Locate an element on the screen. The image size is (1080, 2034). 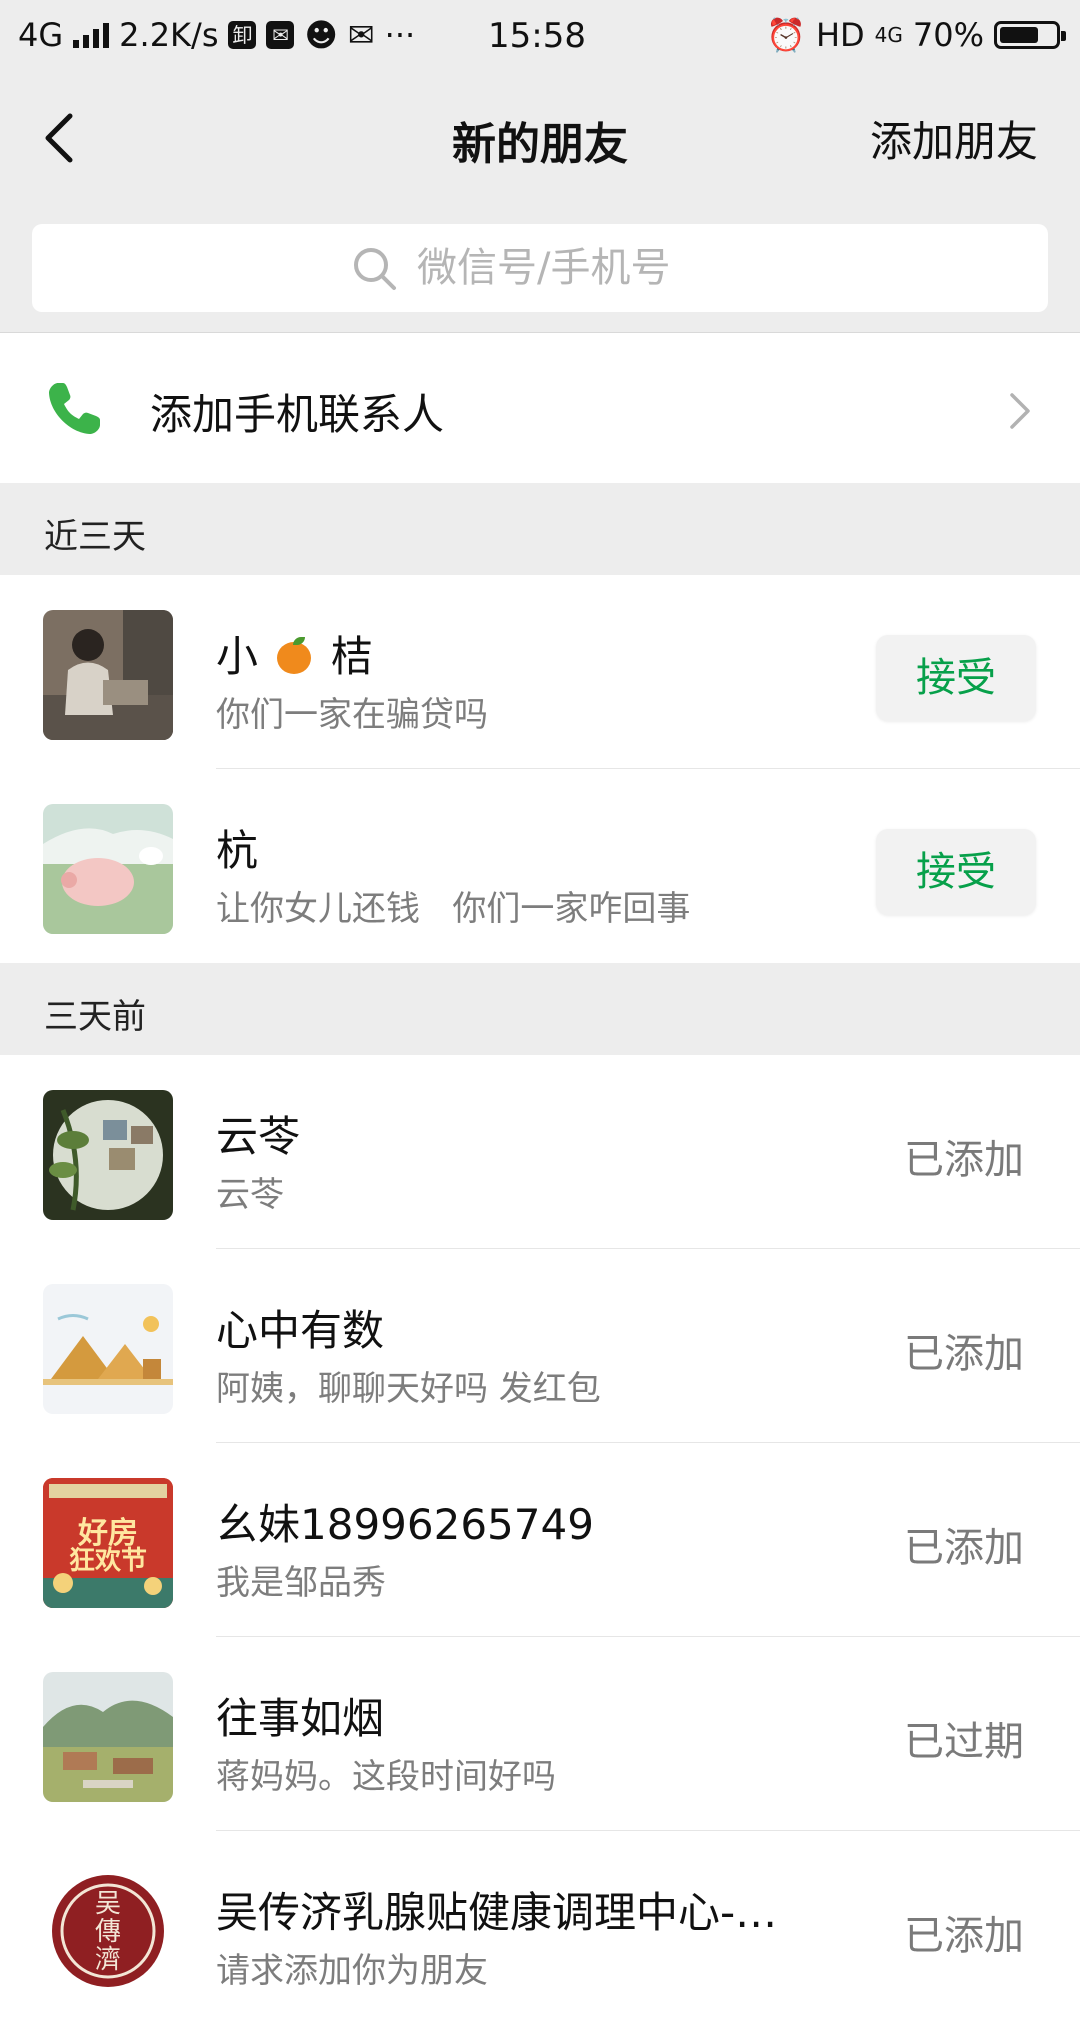
requester-name: 小 桔 is located at coordinates (294, 656).